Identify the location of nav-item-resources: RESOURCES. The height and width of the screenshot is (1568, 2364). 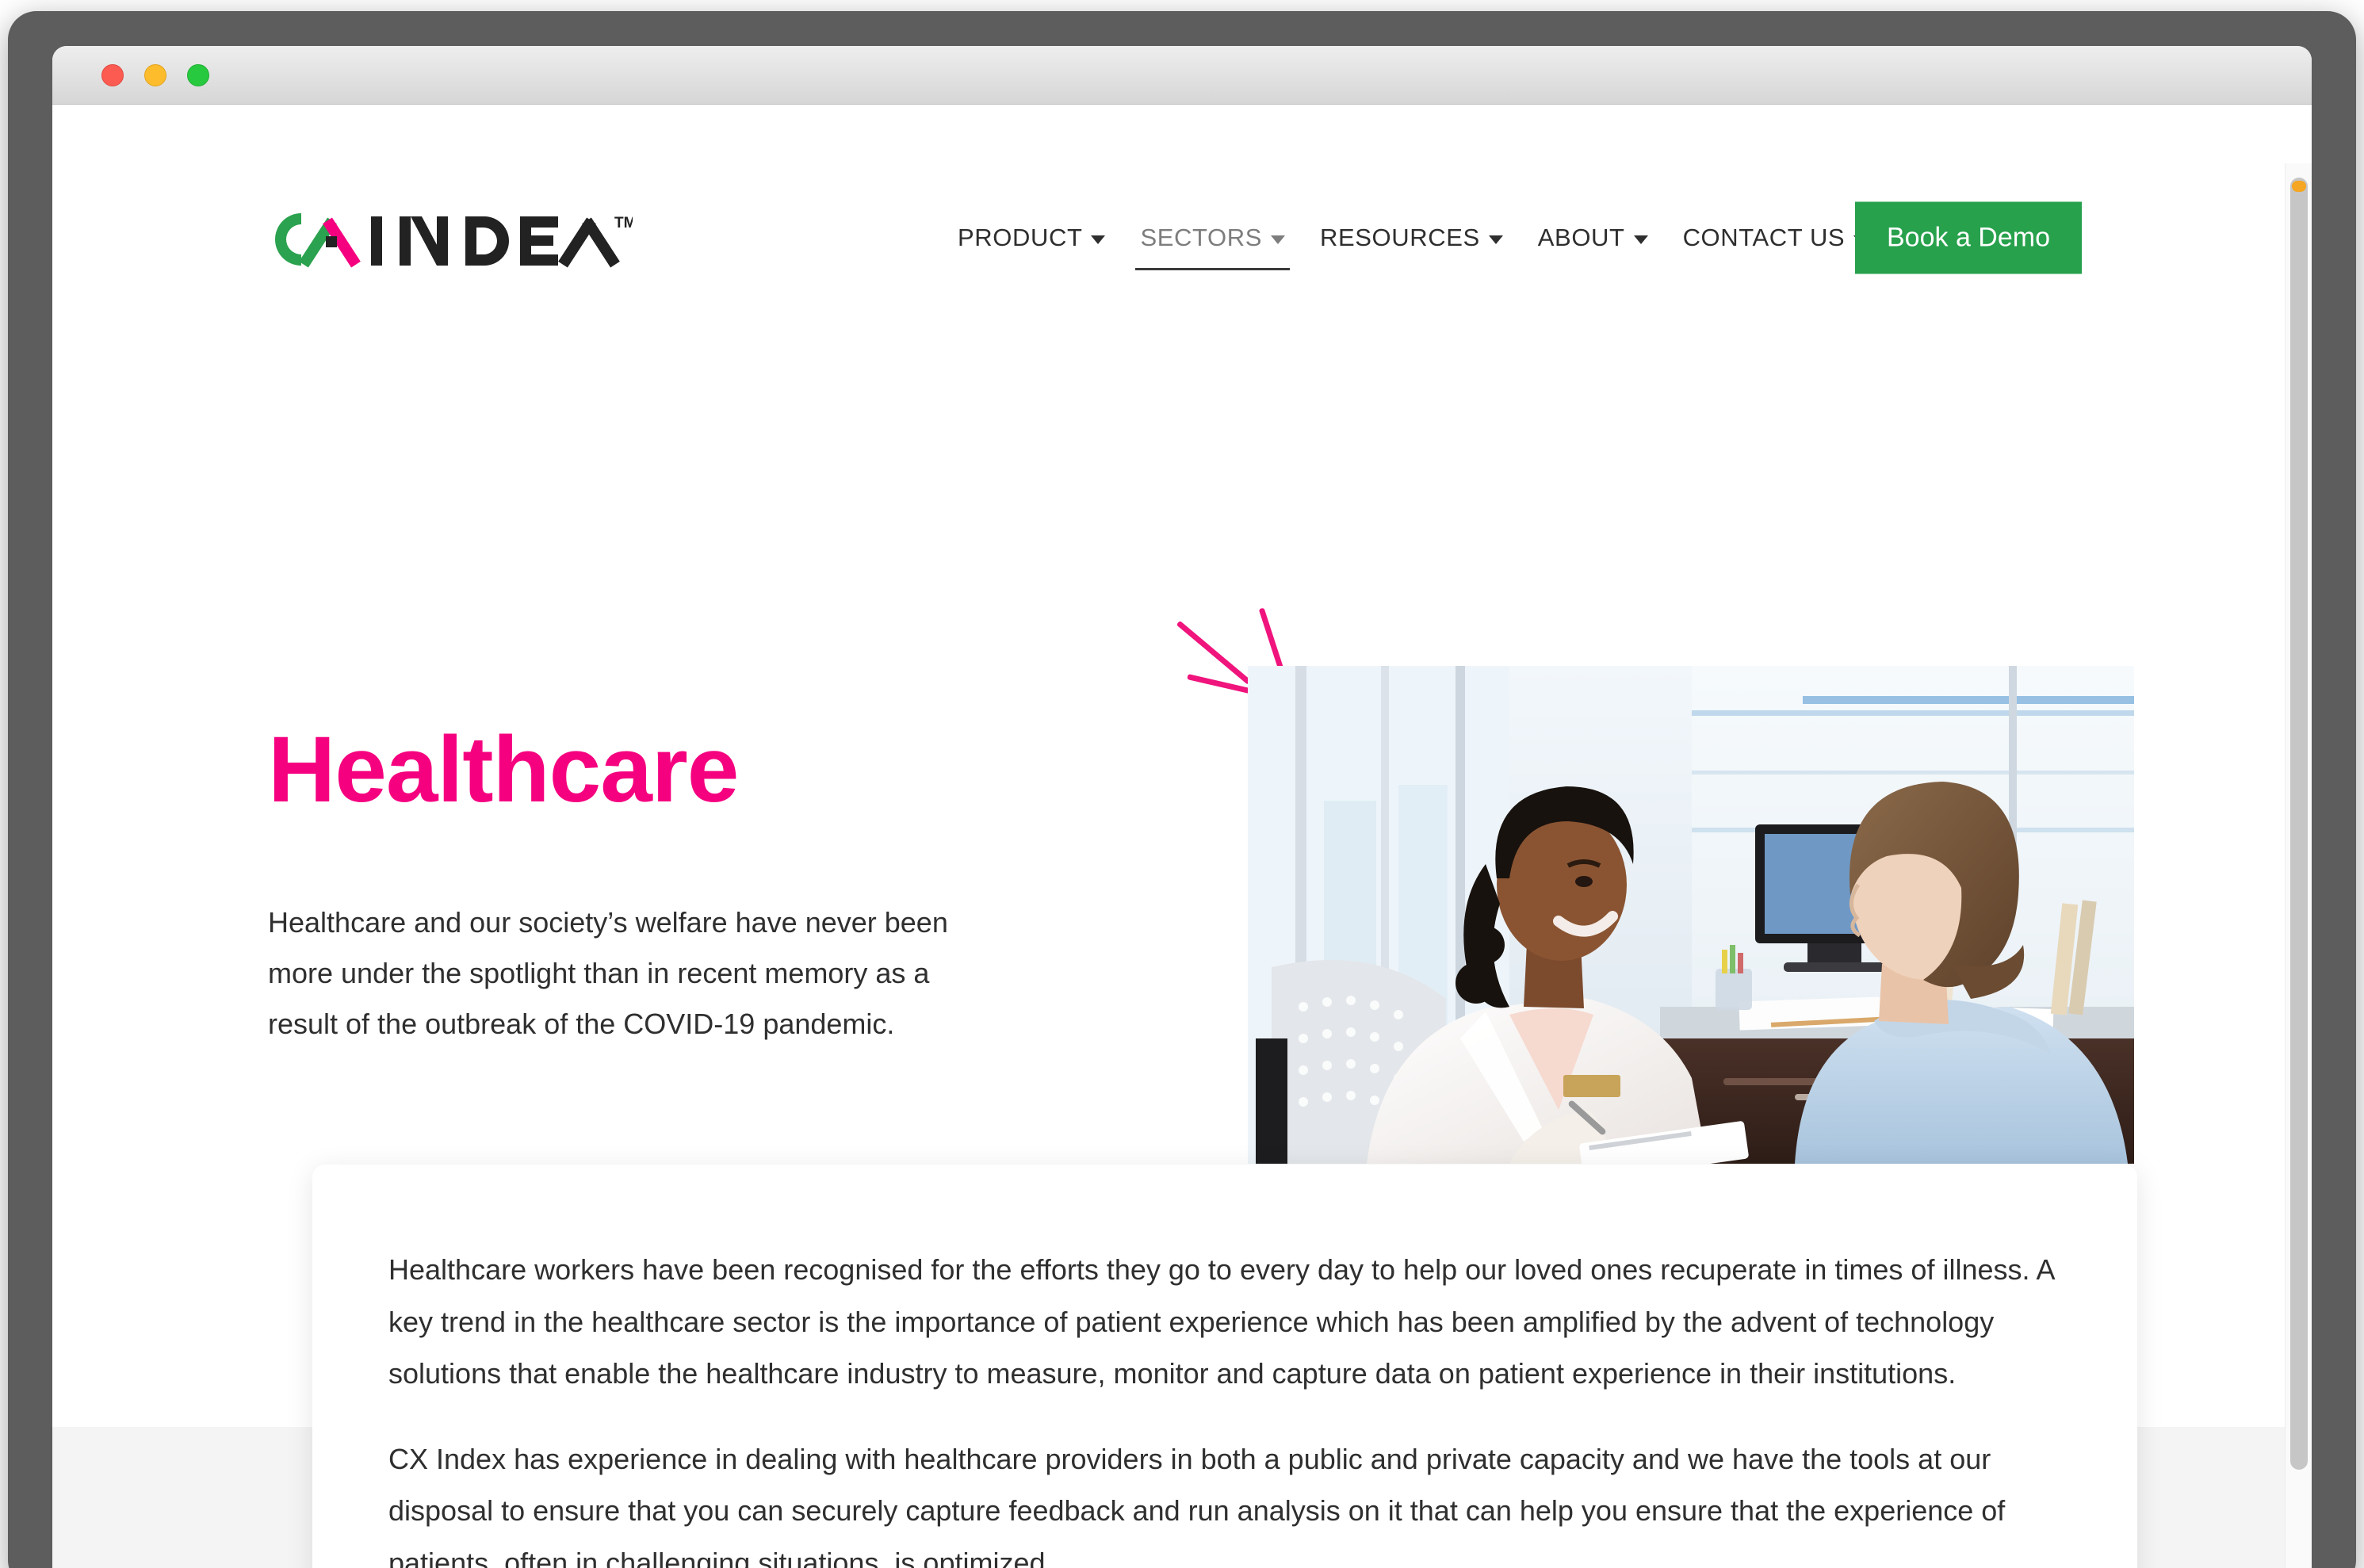
(1411, 238).